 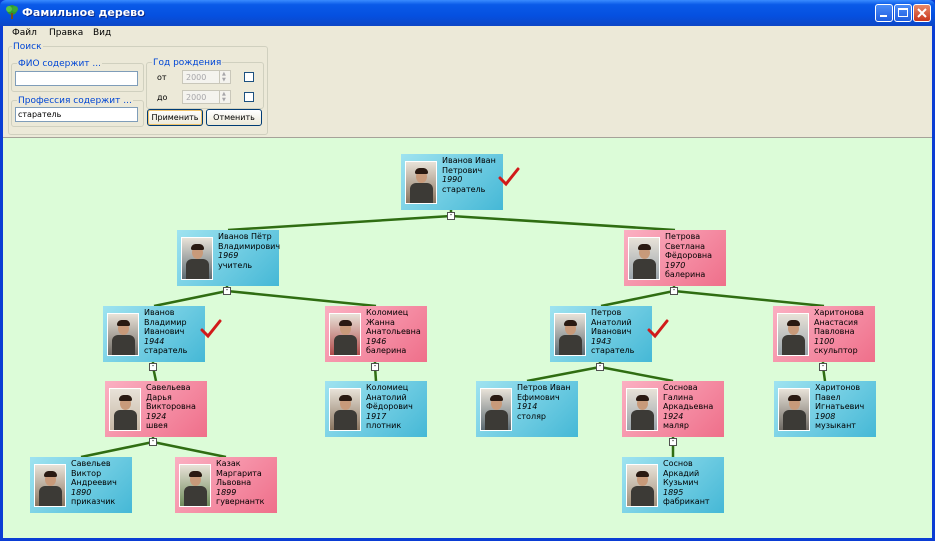 I want to click on person-name-line: Андреевич, so click(x=94, y=482).